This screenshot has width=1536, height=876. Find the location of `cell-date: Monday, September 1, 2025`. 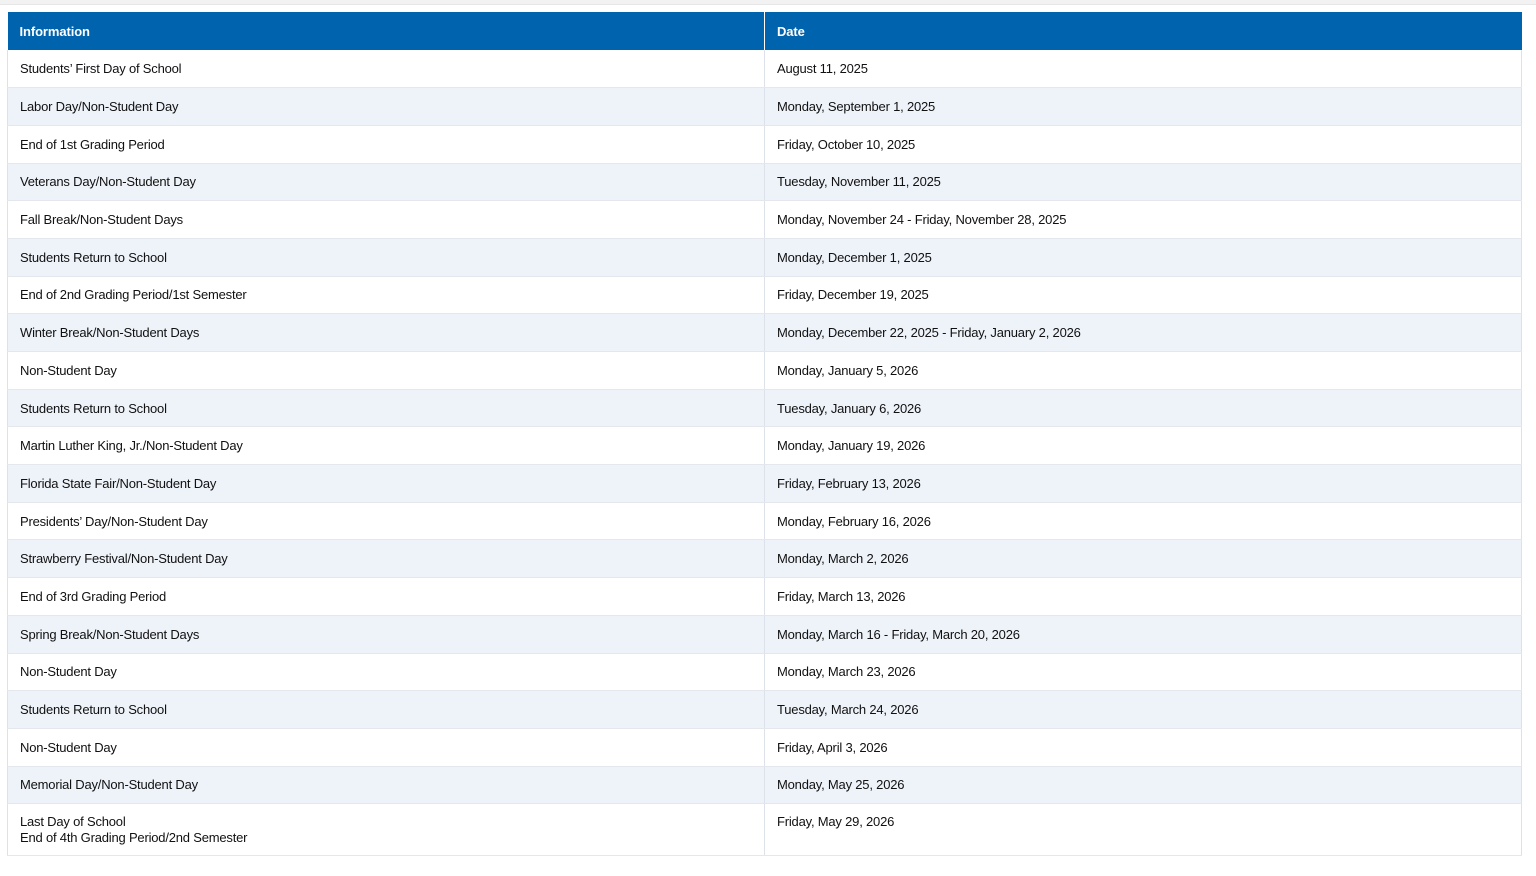

cell-date: Monday, September 1, 2025 is located at coordinates (1143, 106).